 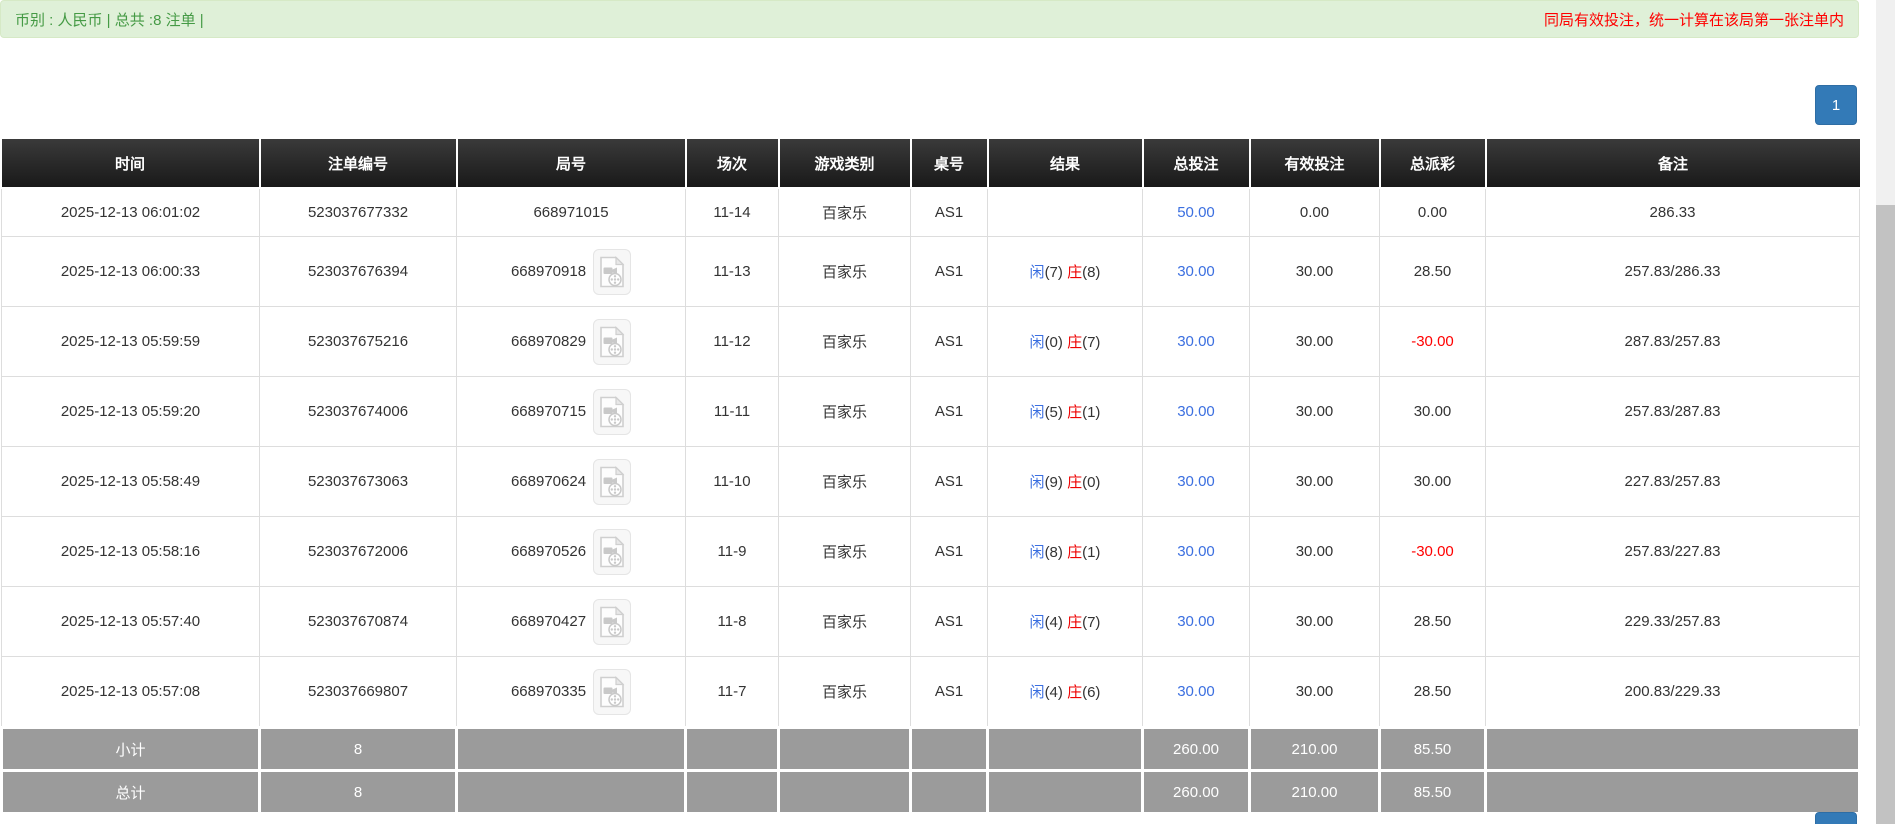 I want to click on header-valid-bet: 有效投注, so click(x=1315, y=164).